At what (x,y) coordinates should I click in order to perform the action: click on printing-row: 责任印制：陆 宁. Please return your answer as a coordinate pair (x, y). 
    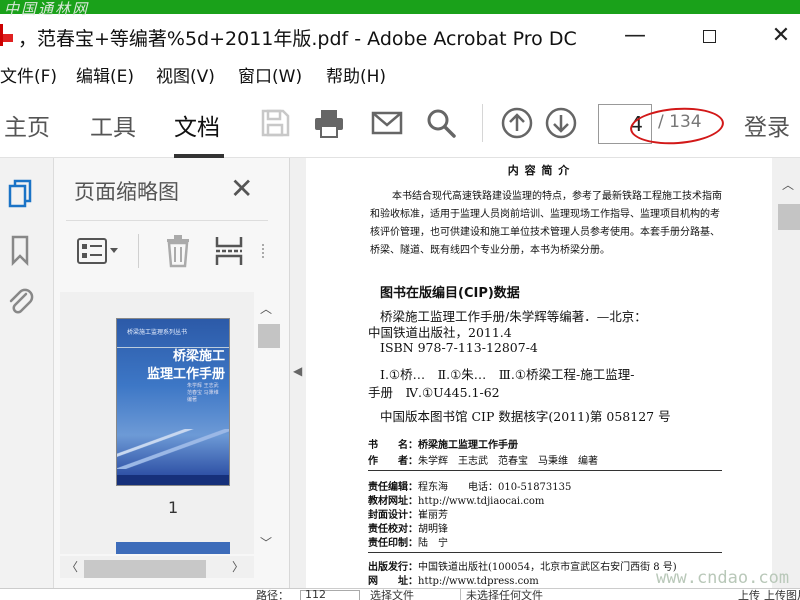
    Looking at the image, I should click on (408, 541).